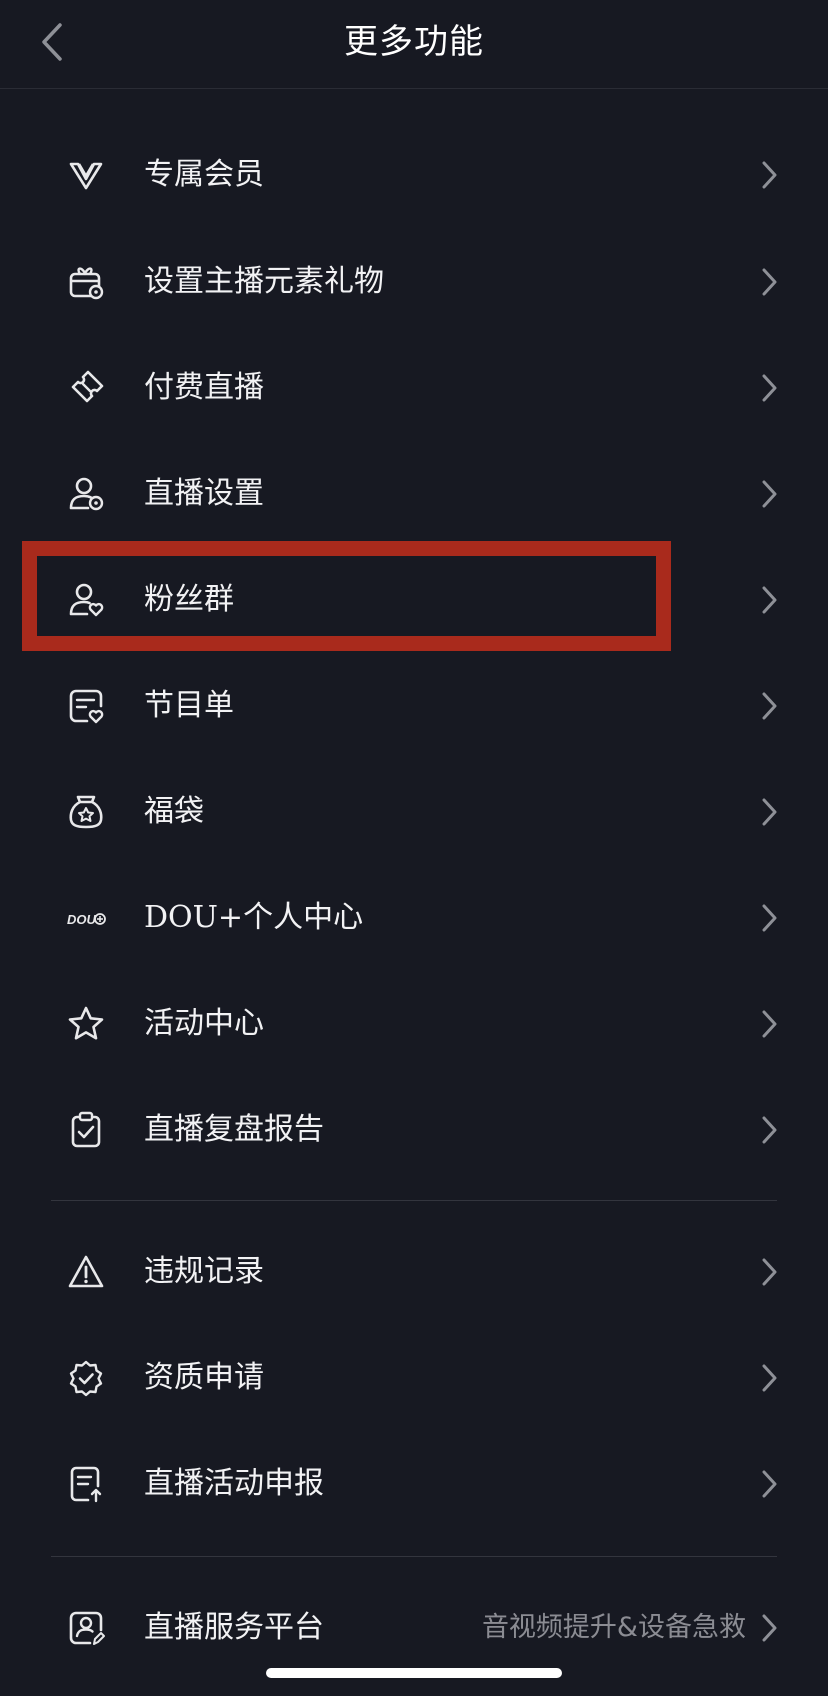  What do you see at coordinates (86, 812) in the screenshot?
I see `lucky-bag-icon` at bounding box center [86, 812].